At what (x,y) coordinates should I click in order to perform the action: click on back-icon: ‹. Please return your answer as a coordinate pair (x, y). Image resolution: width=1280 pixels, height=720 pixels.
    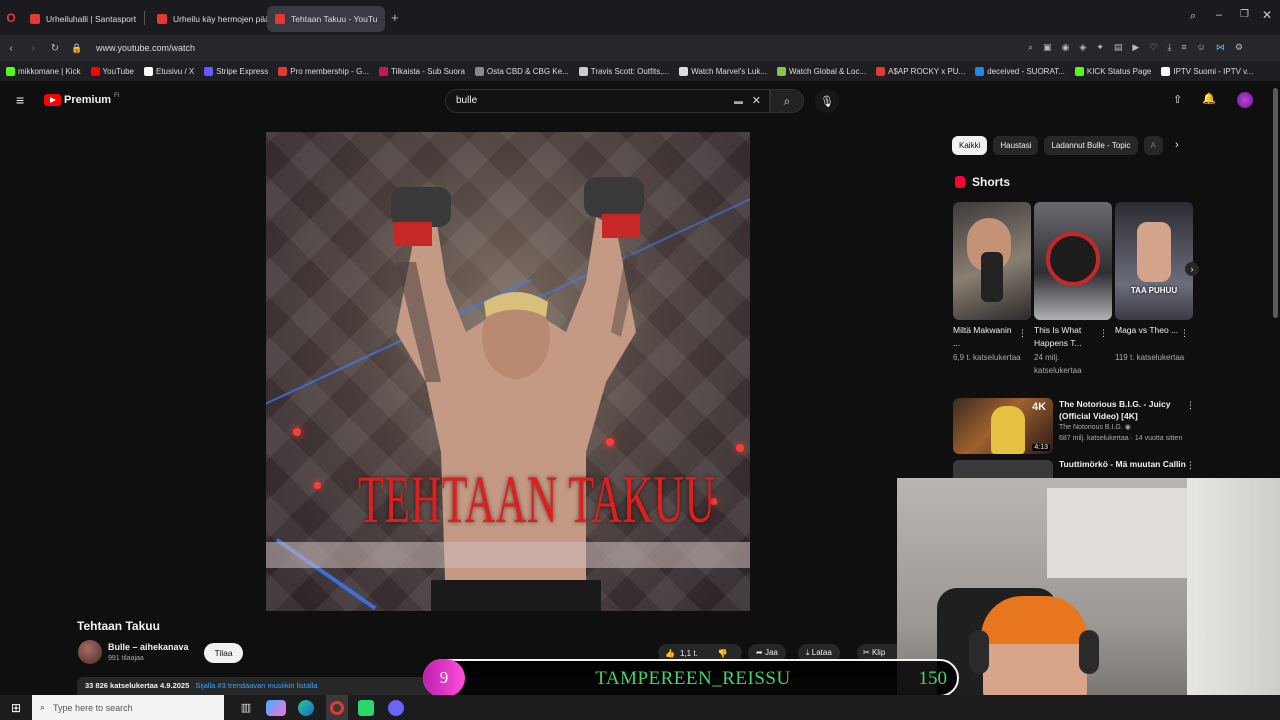
    Looking at the image, I should click on (11, 48).